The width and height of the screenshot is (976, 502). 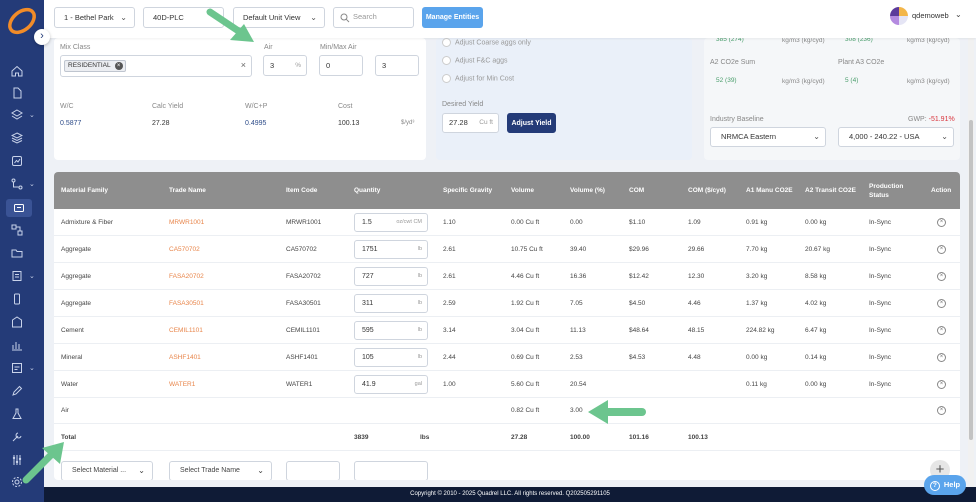 What do you see at coordinates (18, 253) in the screenshot?
I see `folder-icon` at bounding box center [18, 253].